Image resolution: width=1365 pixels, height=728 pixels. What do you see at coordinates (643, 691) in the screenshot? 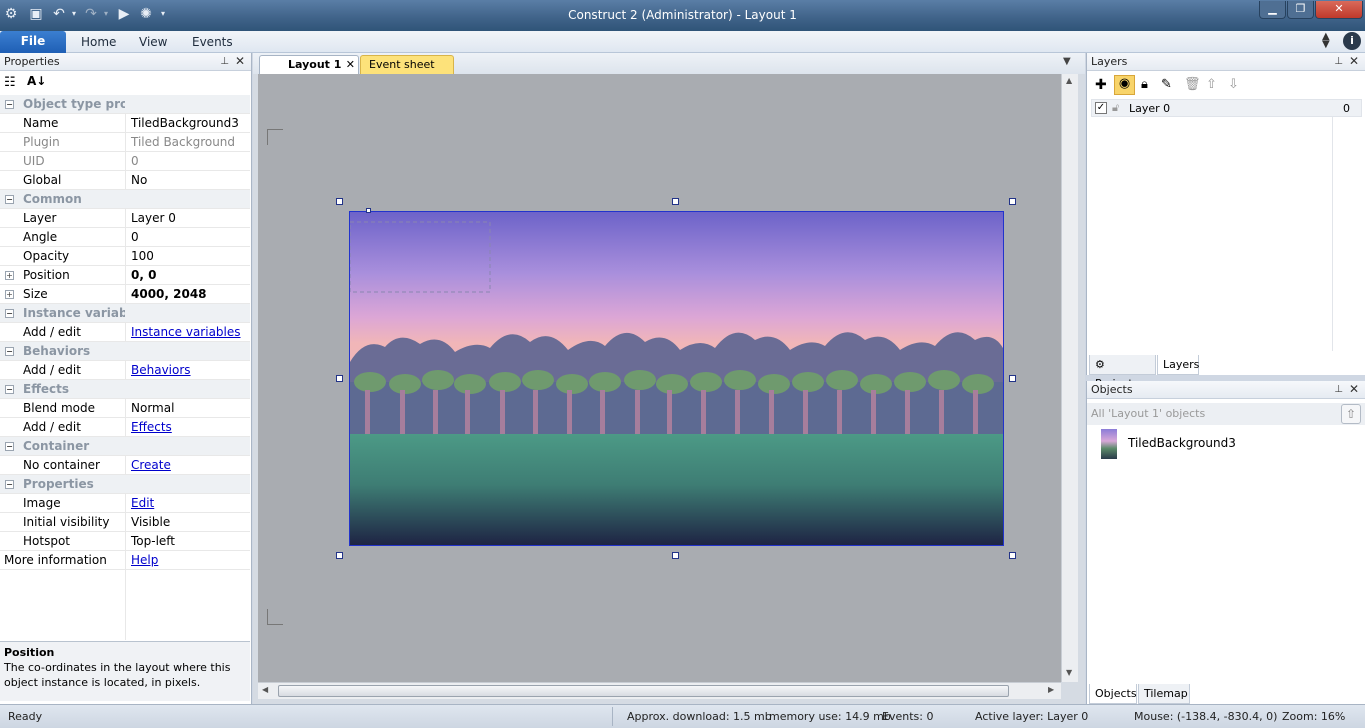
I see `scroll-thumb` at bounding box center [643, 691].